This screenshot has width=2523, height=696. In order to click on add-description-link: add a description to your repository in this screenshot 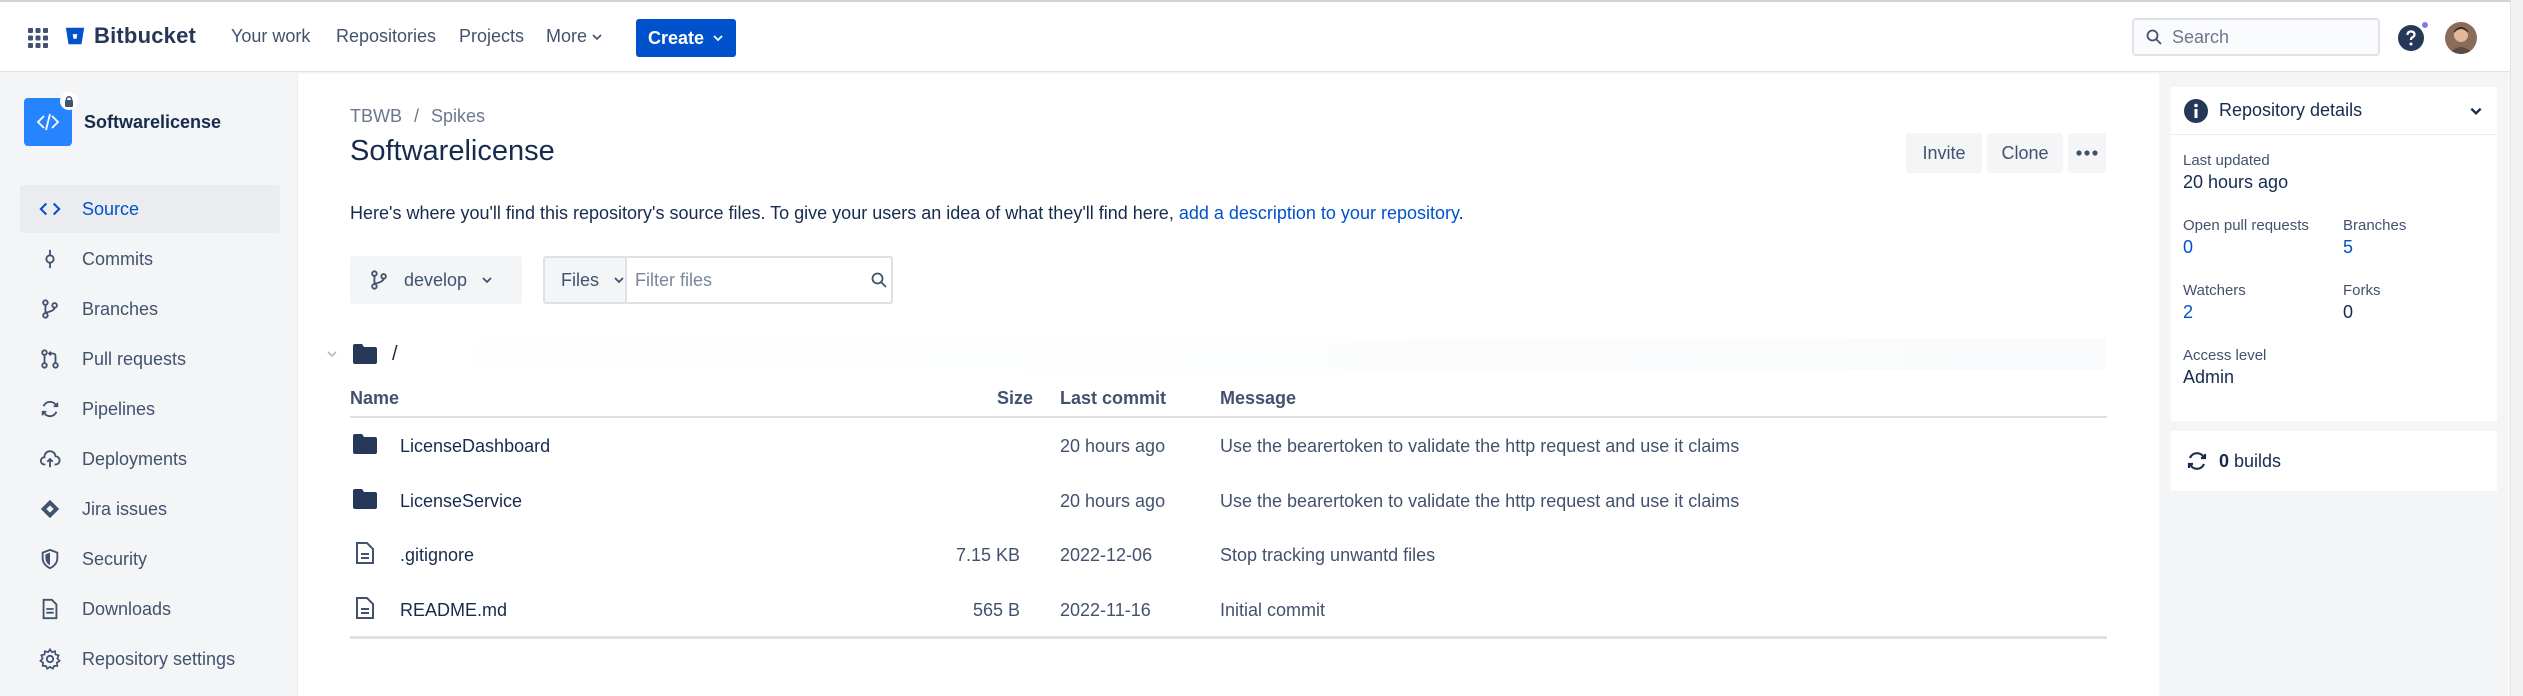, I will do `click(1319, 213)`.